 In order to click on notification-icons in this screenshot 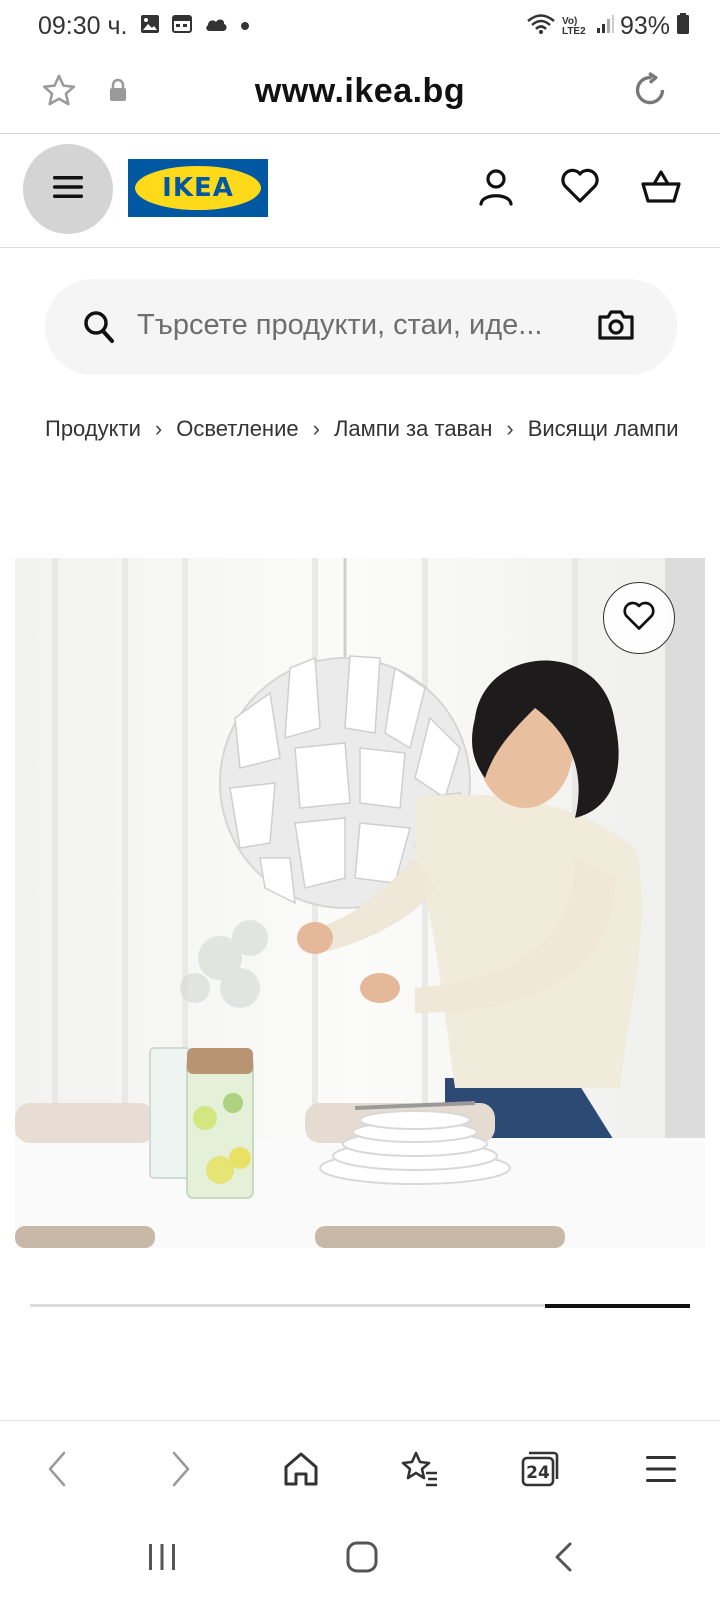, I will do `click(195, 26)`.